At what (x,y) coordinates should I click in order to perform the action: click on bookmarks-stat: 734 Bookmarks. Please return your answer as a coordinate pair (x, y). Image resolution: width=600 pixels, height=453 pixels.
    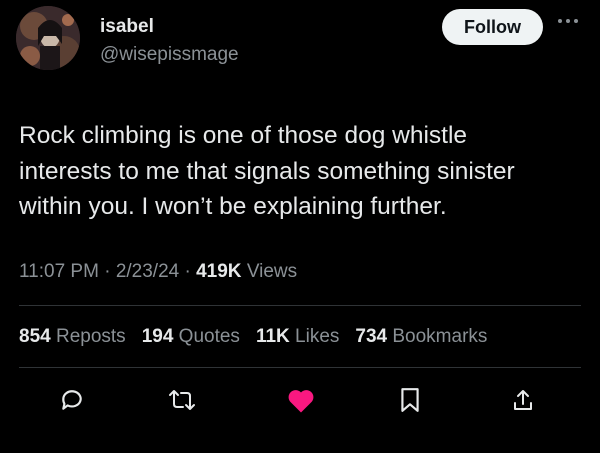
    Looking at the image, I should click on (421, 337).